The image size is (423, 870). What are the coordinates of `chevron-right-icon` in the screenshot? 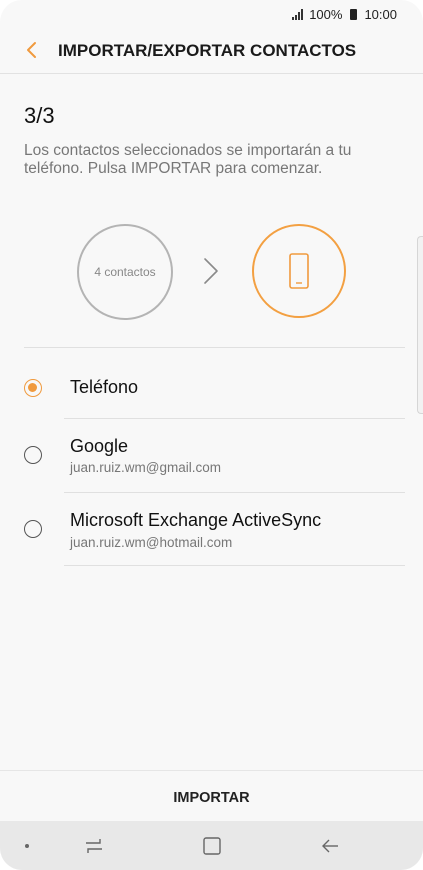 It's located at (211, 271).